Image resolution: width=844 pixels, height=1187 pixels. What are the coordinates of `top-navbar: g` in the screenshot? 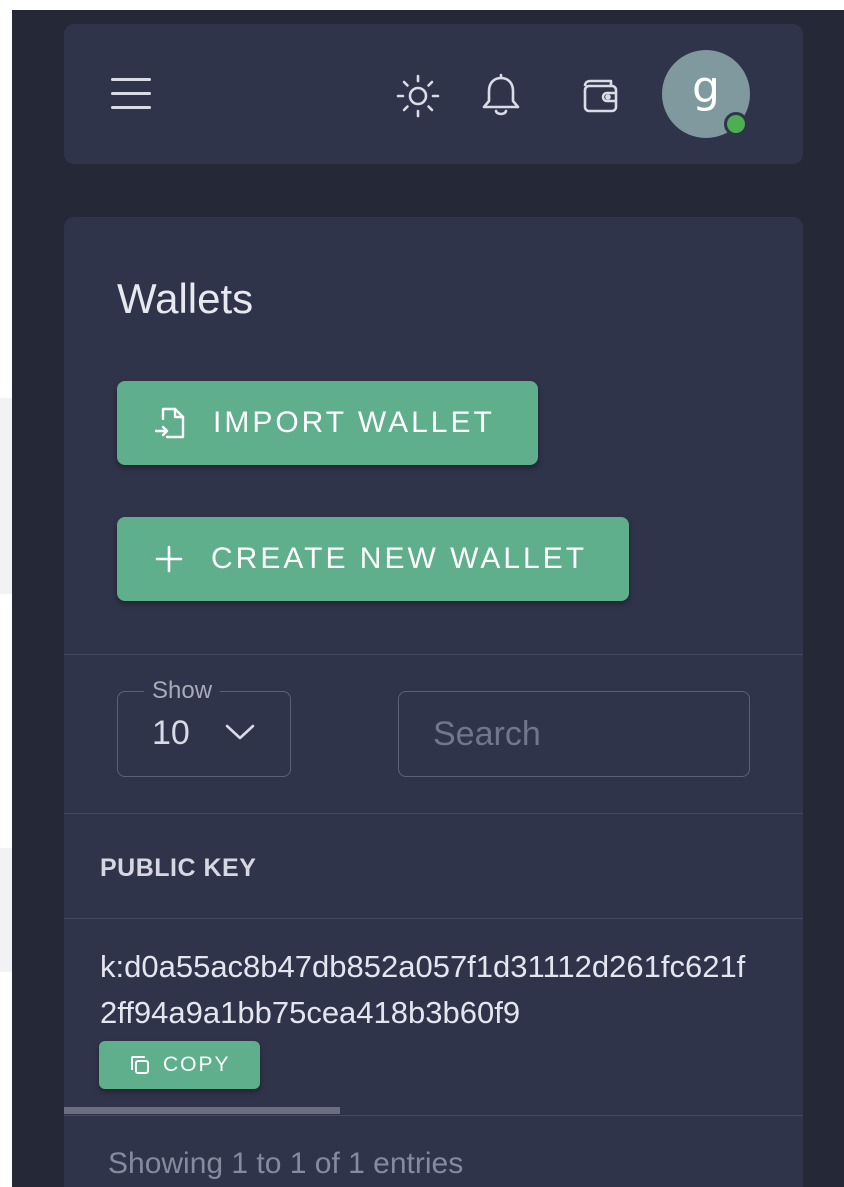 It's located at (433, 94).